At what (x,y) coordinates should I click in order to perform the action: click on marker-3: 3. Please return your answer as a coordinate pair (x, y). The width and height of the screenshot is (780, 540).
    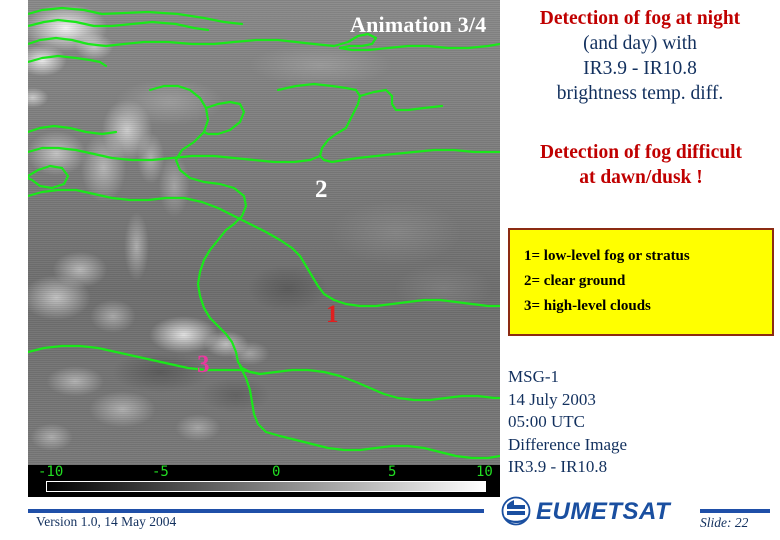
    Looking at the image, I should click on (203, 364).